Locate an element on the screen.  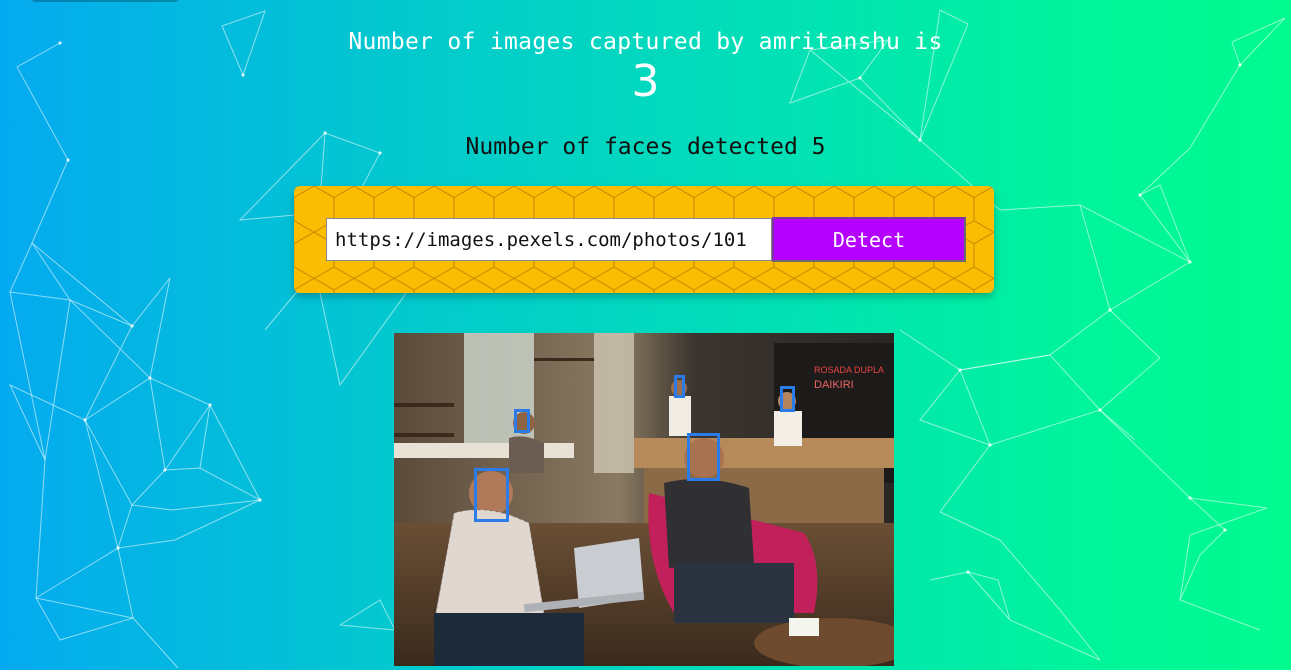
image-url-input is located at coordinates (549, 239).